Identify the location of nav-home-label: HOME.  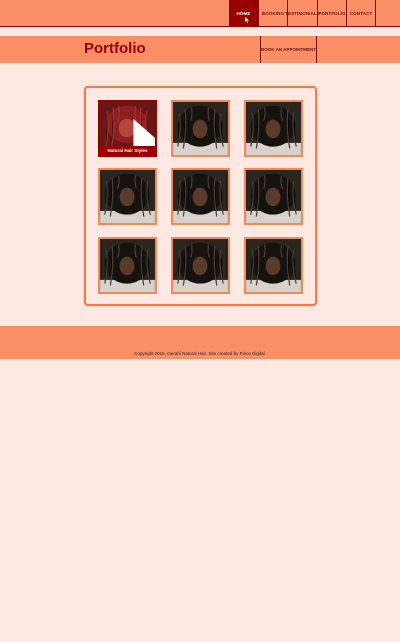
(243, 13).